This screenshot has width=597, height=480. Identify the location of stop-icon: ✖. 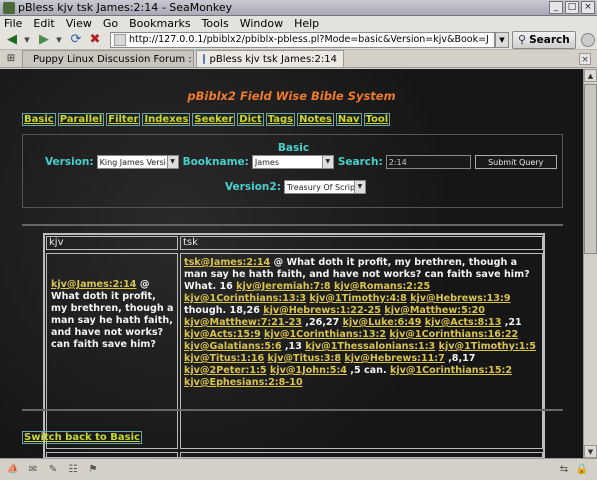
(95, 40).